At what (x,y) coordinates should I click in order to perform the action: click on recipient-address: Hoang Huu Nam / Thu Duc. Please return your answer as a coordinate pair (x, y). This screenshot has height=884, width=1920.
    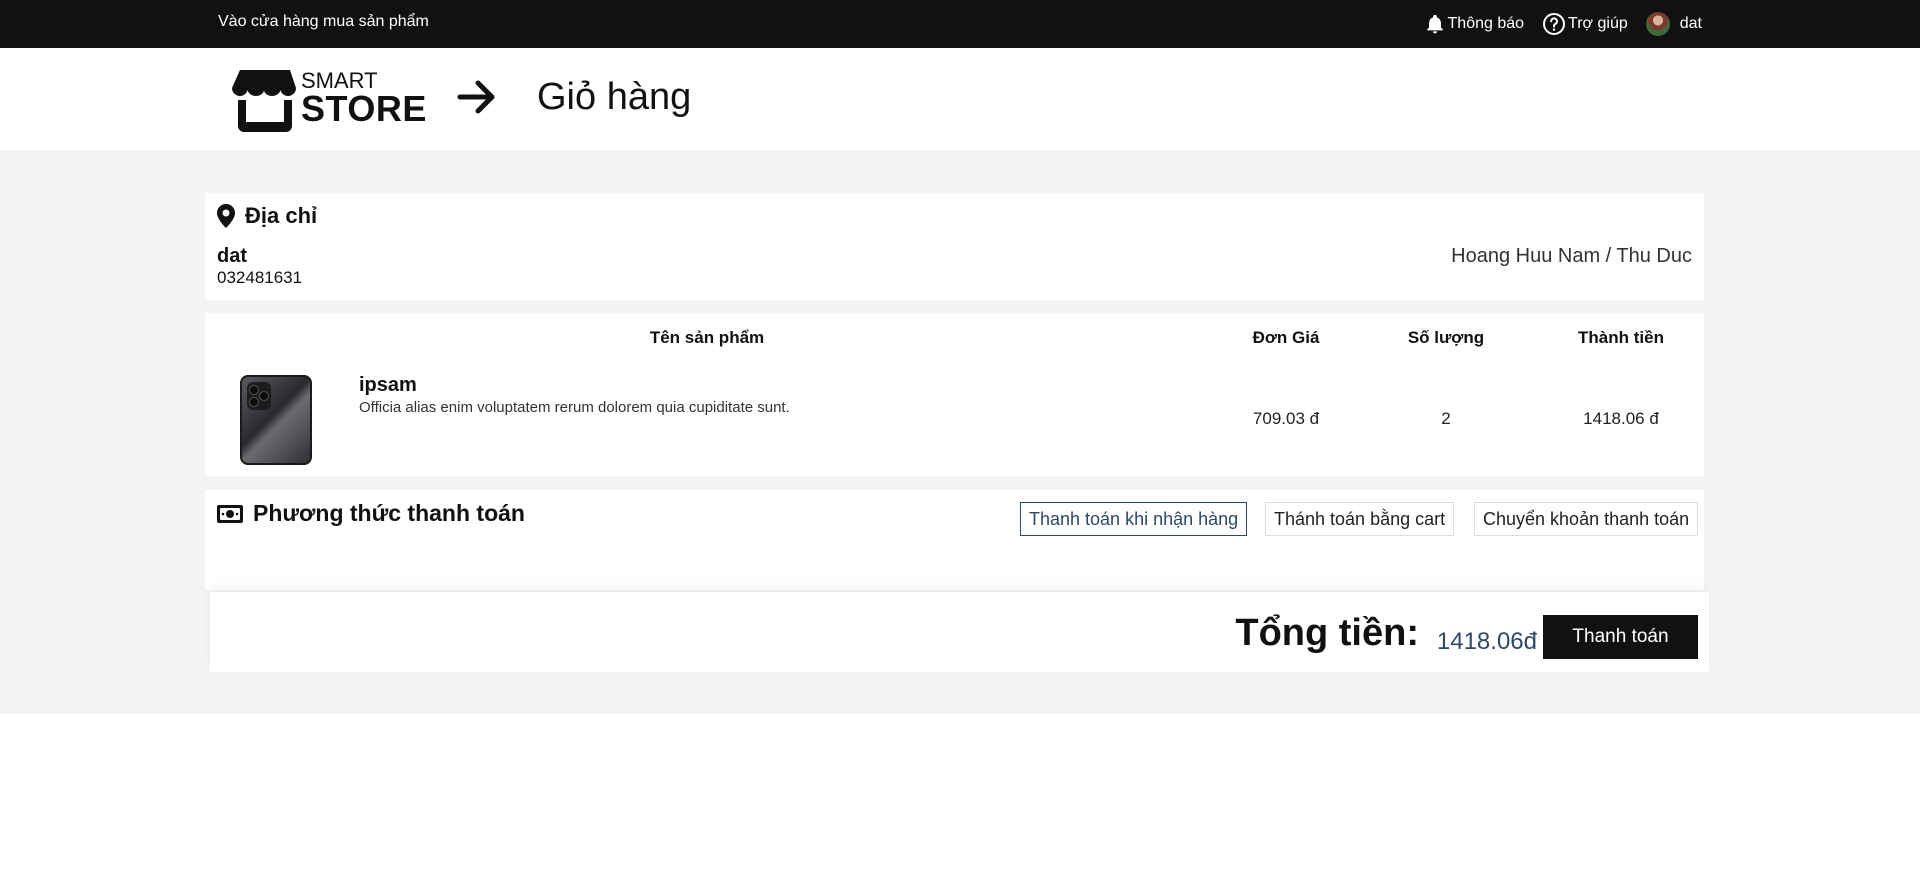
    Looking at the image, I should click on (1571, 256).